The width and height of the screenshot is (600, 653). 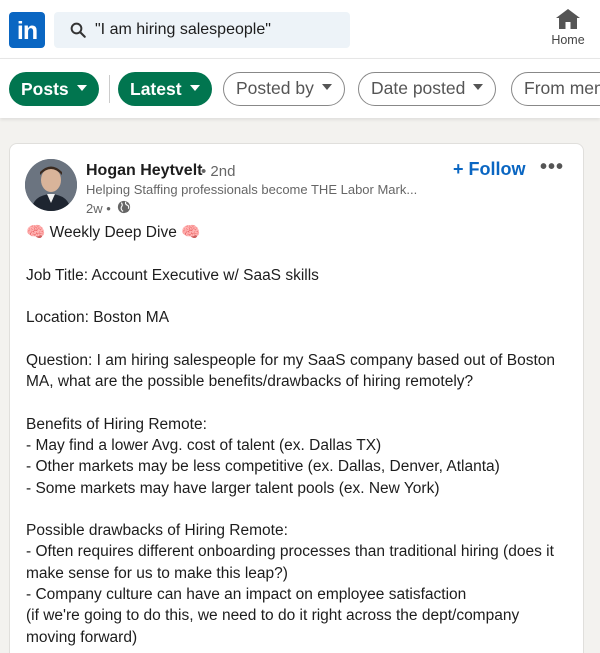 What do you see at coordinates (144, 171) in the screenshot?
I see `author-name: Hogan Heytvelt` at bounding box center [144, 171].